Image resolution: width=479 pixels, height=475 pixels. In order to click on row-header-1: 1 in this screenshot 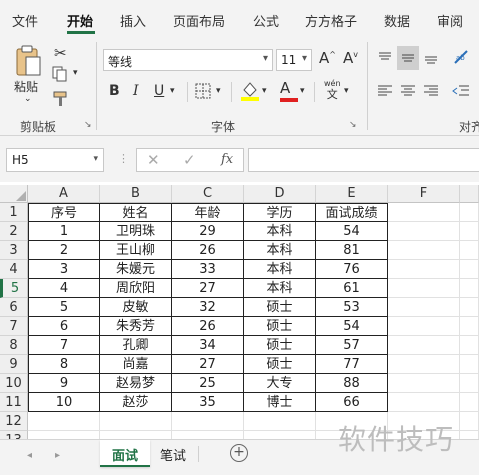, I will do `click(14, 212)`.